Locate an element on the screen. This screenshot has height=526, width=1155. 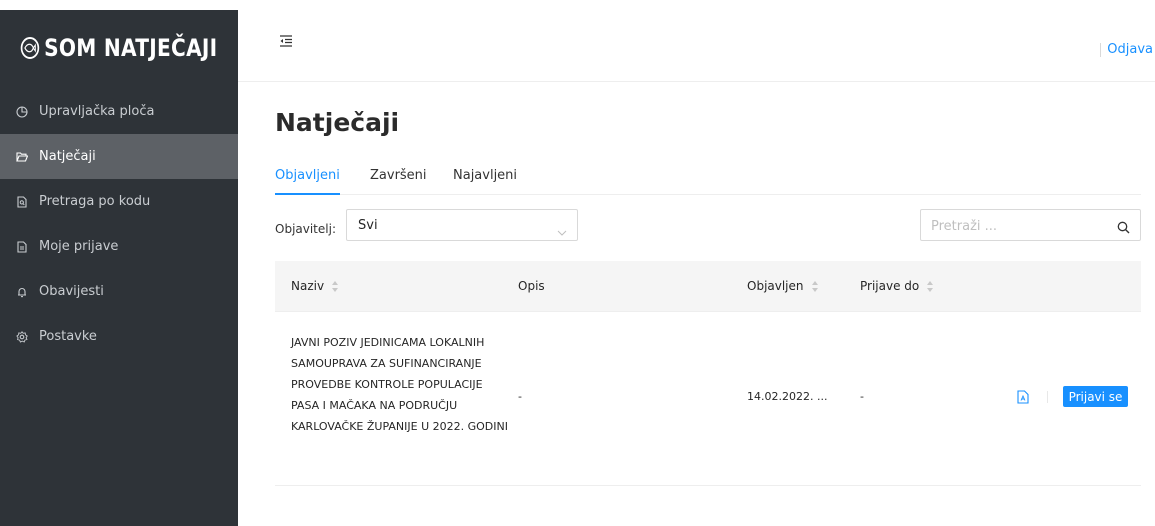
tabs: Objavljeni Završeni Najavljeni is located at coordinates (708, 181).